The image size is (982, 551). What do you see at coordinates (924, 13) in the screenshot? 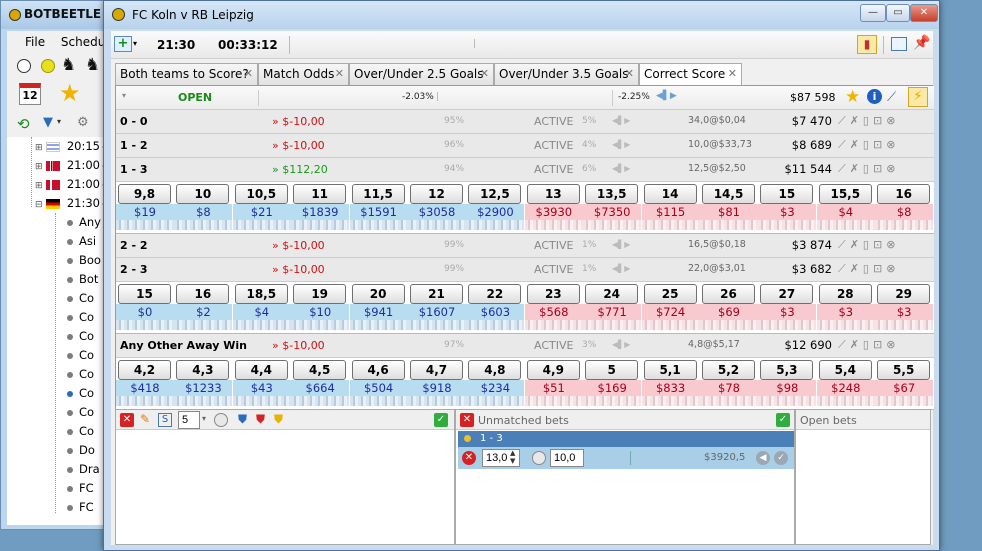
I see `close-button: ✕` at bounding box center [924, 13].